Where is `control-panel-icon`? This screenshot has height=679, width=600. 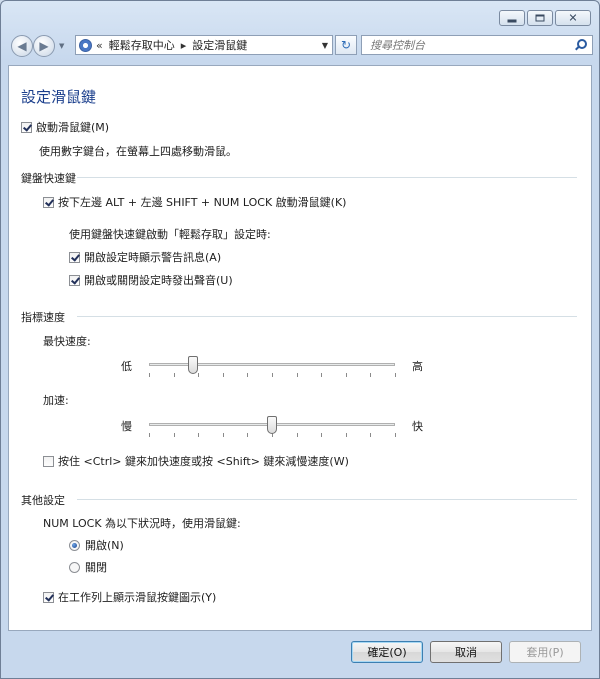 control-panel-icon is located at coordinates (85, 45).